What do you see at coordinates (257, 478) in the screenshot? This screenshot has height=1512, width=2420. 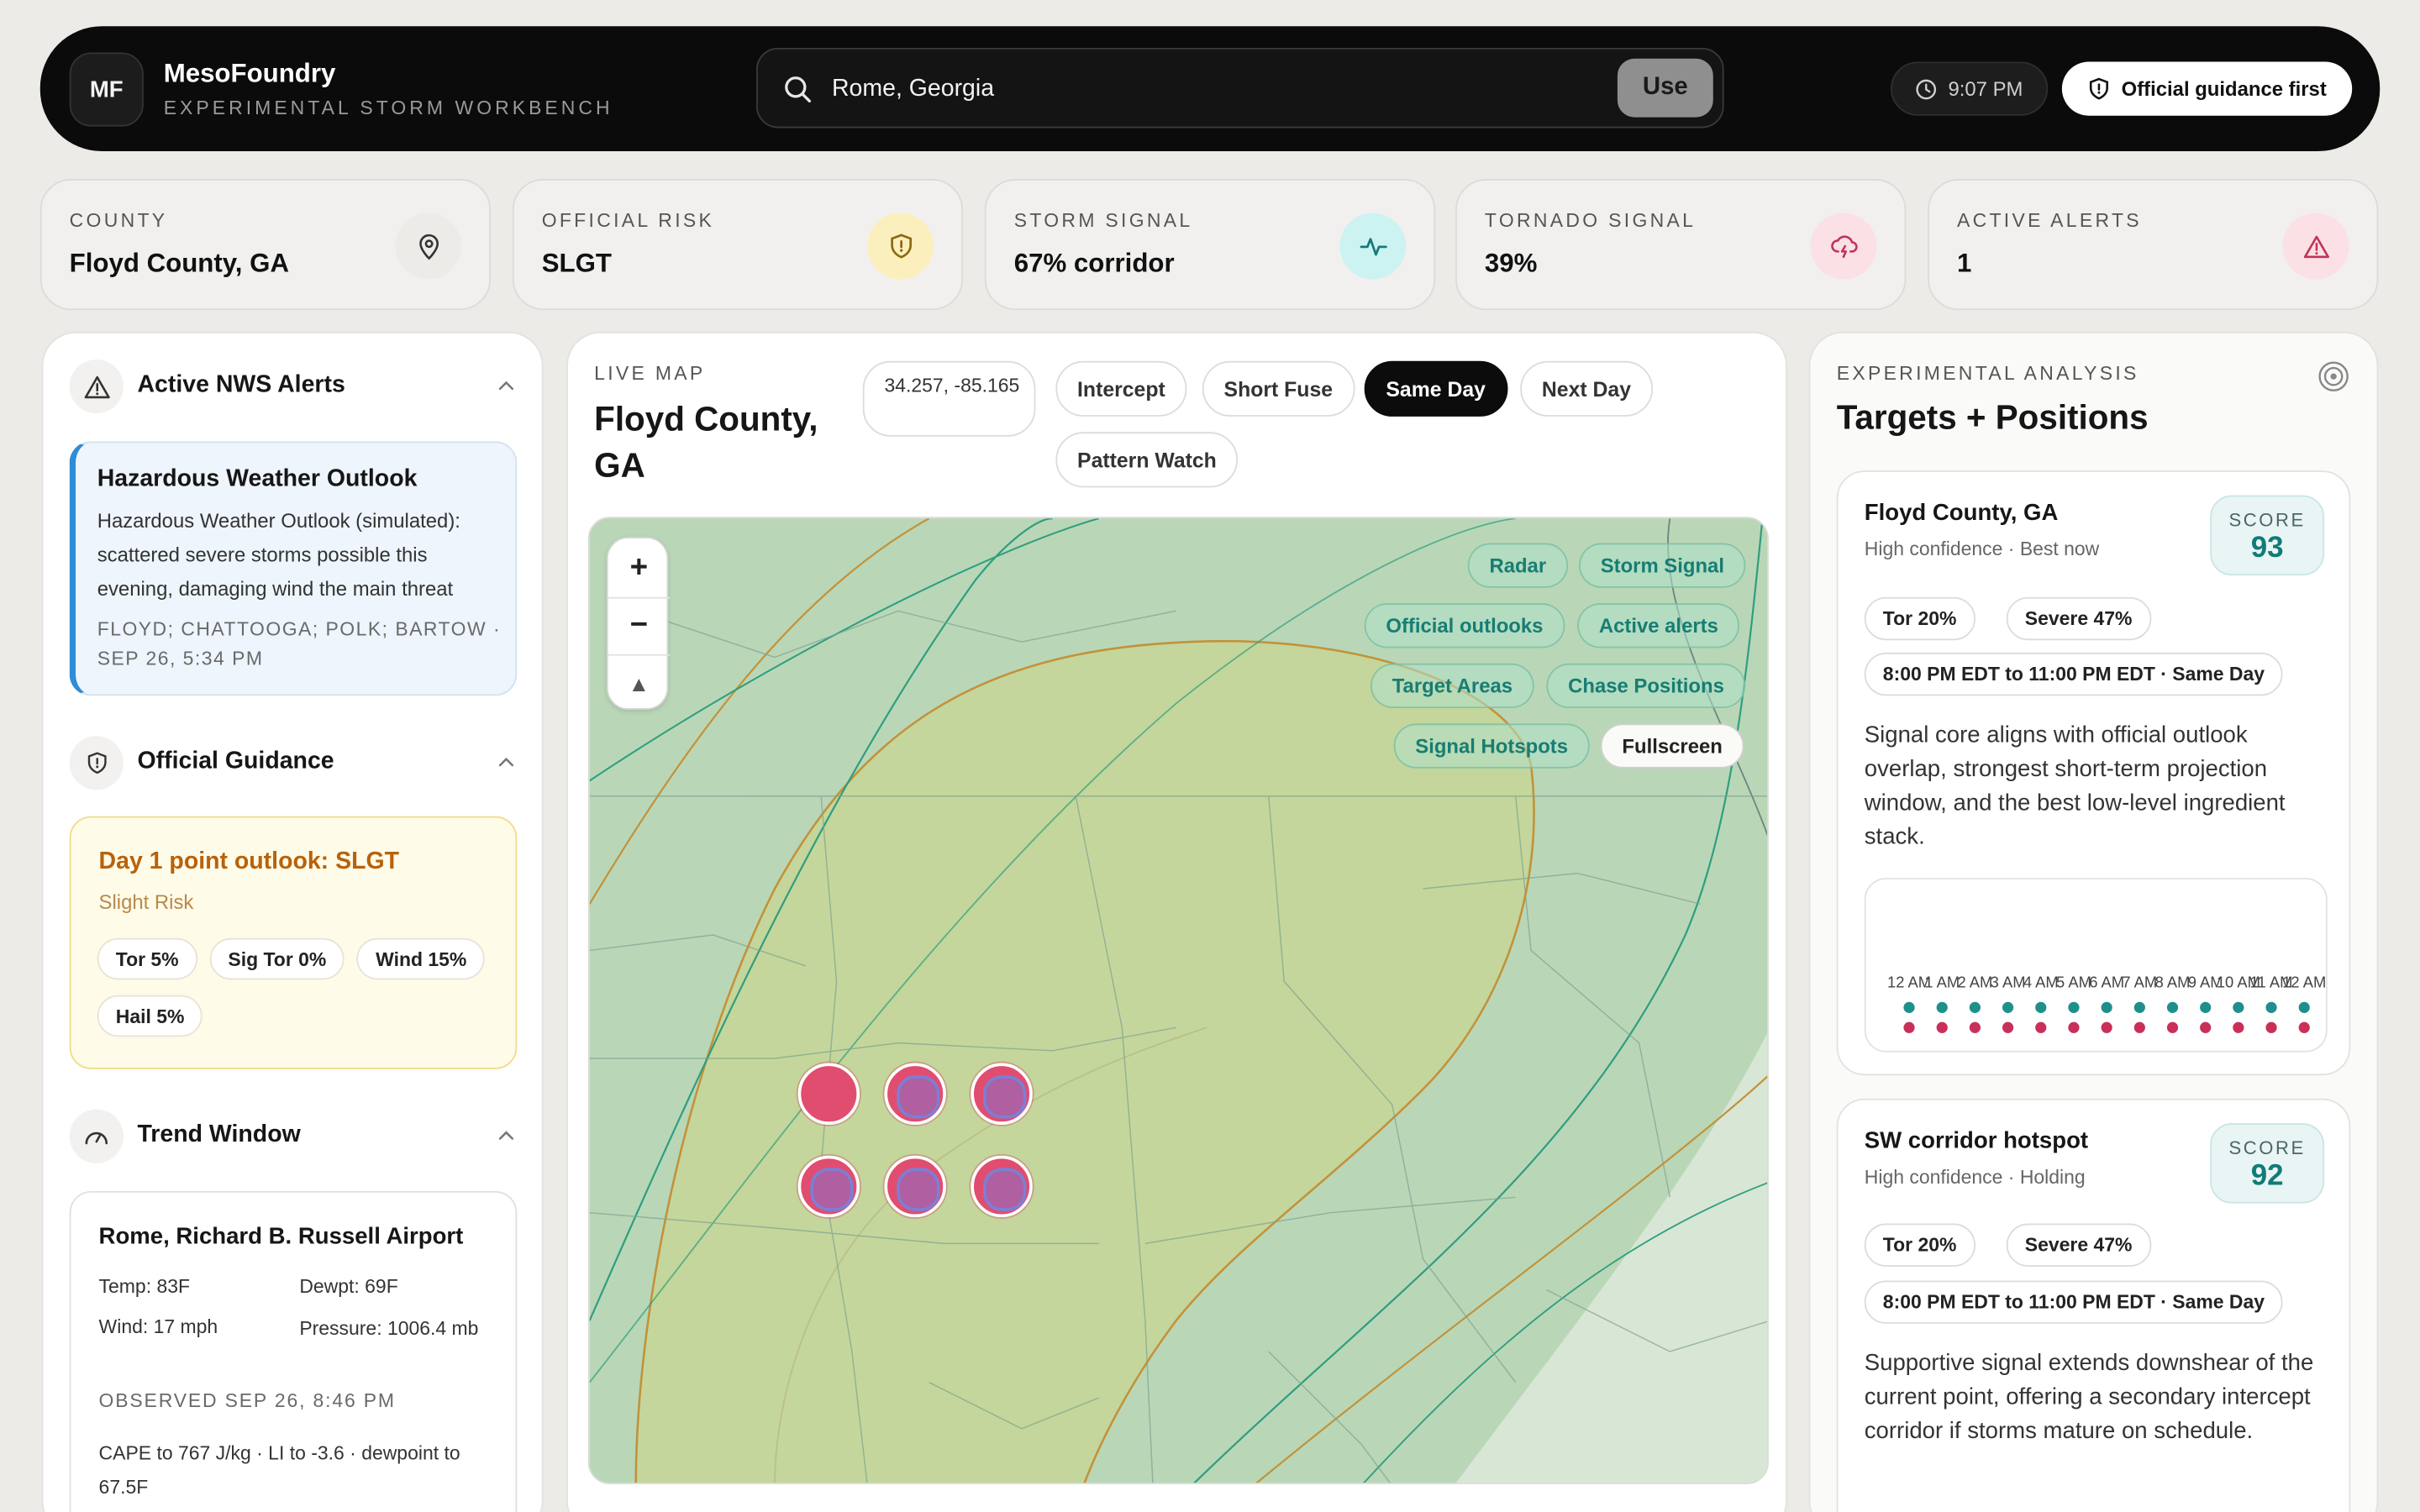 I see `alert-title: Hazardous Weather Outlook` at bounding box center [257, 478].